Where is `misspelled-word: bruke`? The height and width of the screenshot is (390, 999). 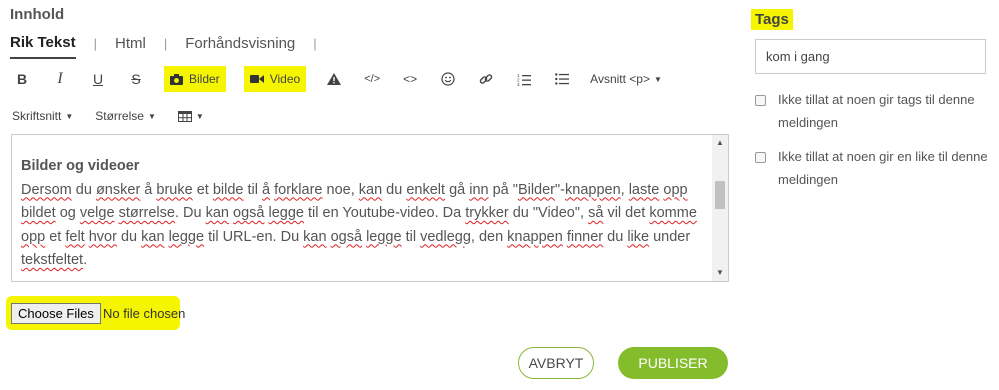
misspelled-word: bruke is located at coordinates (174, 189).